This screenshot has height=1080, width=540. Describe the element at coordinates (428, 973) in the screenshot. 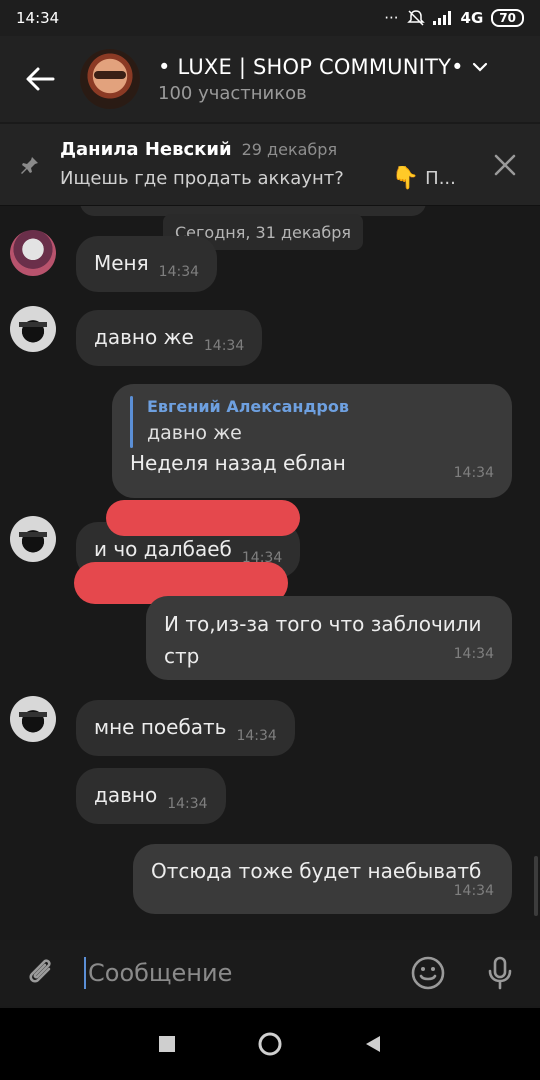

I see `emoji-icon` at that location.